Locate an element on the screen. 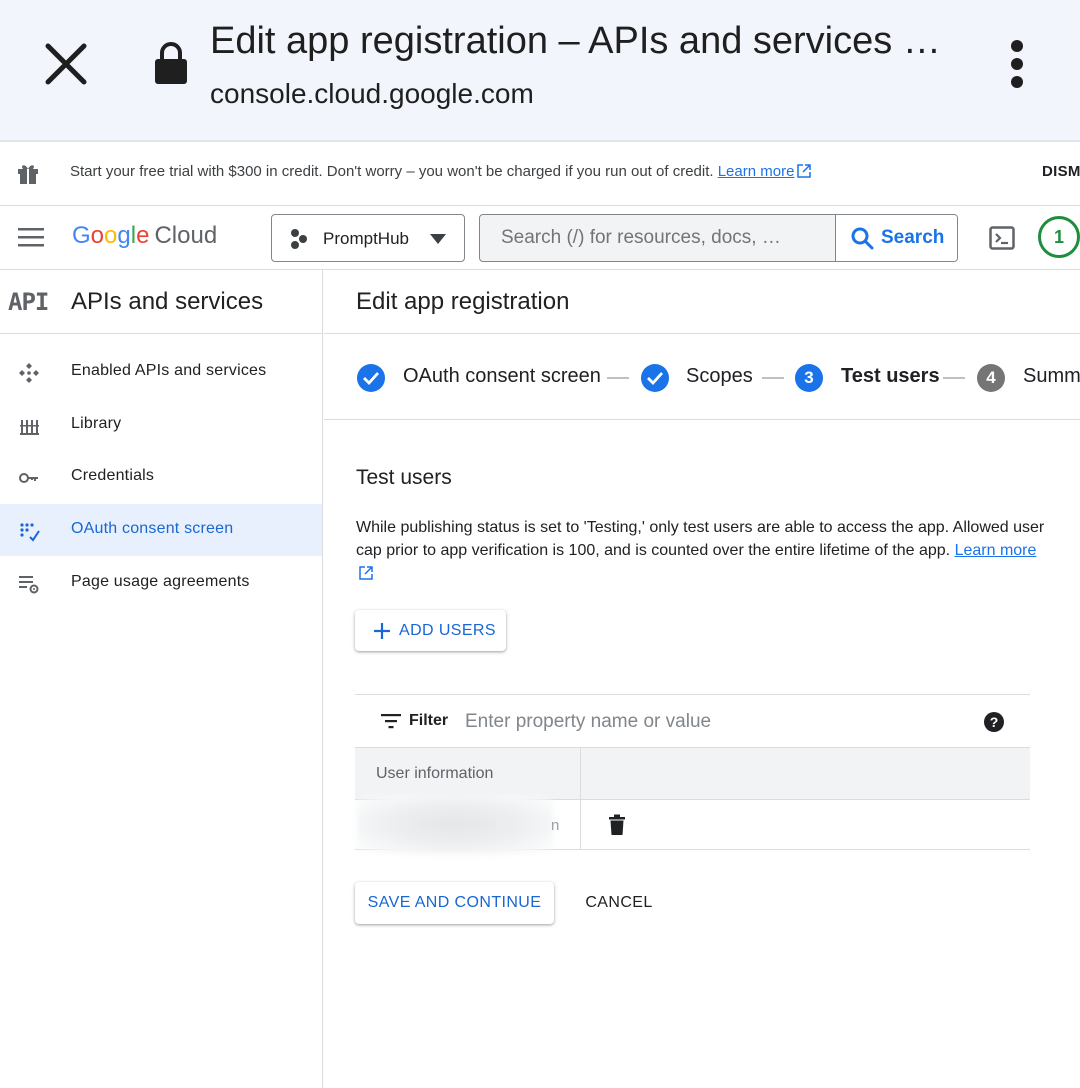 This screenshot has height=1088, width=1080. search-icon is located at coordinates (862, 238).